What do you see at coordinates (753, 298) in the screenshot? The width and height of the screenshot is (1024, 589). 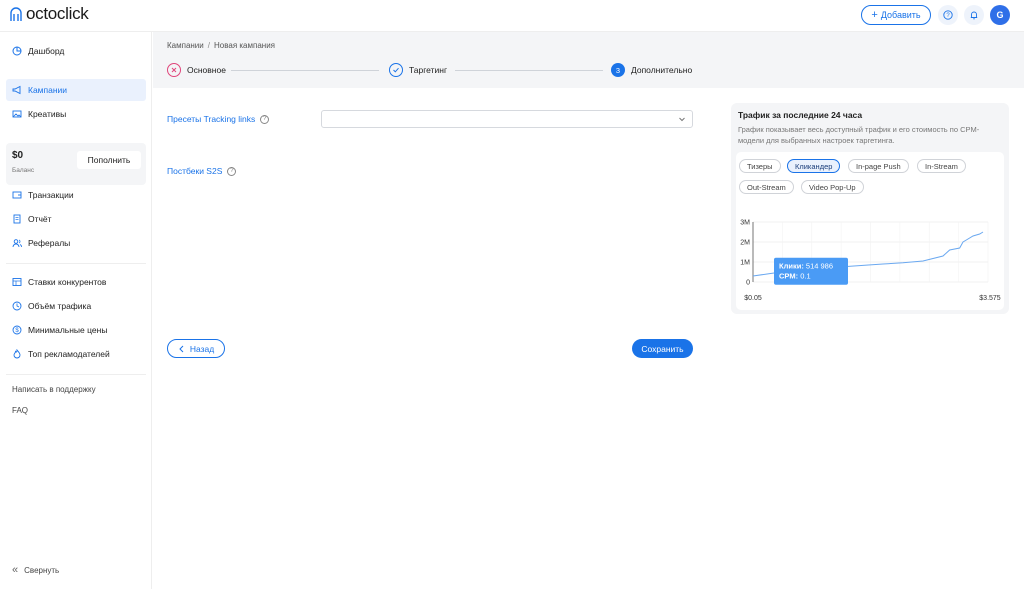 I see `x-tick-label: $0.05` at bounding box center [753, 298].